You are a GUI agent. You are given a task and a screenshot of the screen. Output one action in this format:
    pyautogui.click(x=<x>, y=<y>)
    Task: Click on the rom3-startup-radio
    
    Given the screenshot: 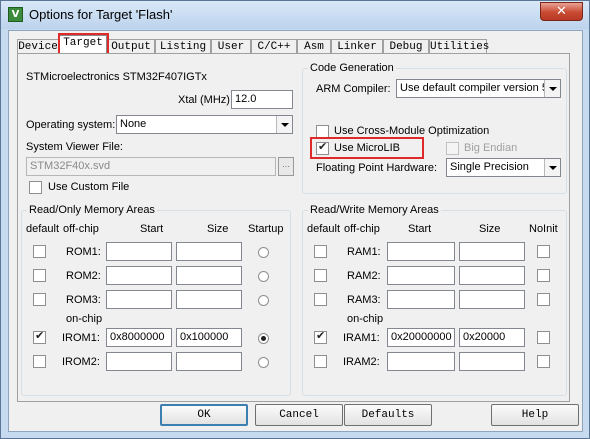 What is the action you would take?
    pyautogui.click(x=263, y=300)
    